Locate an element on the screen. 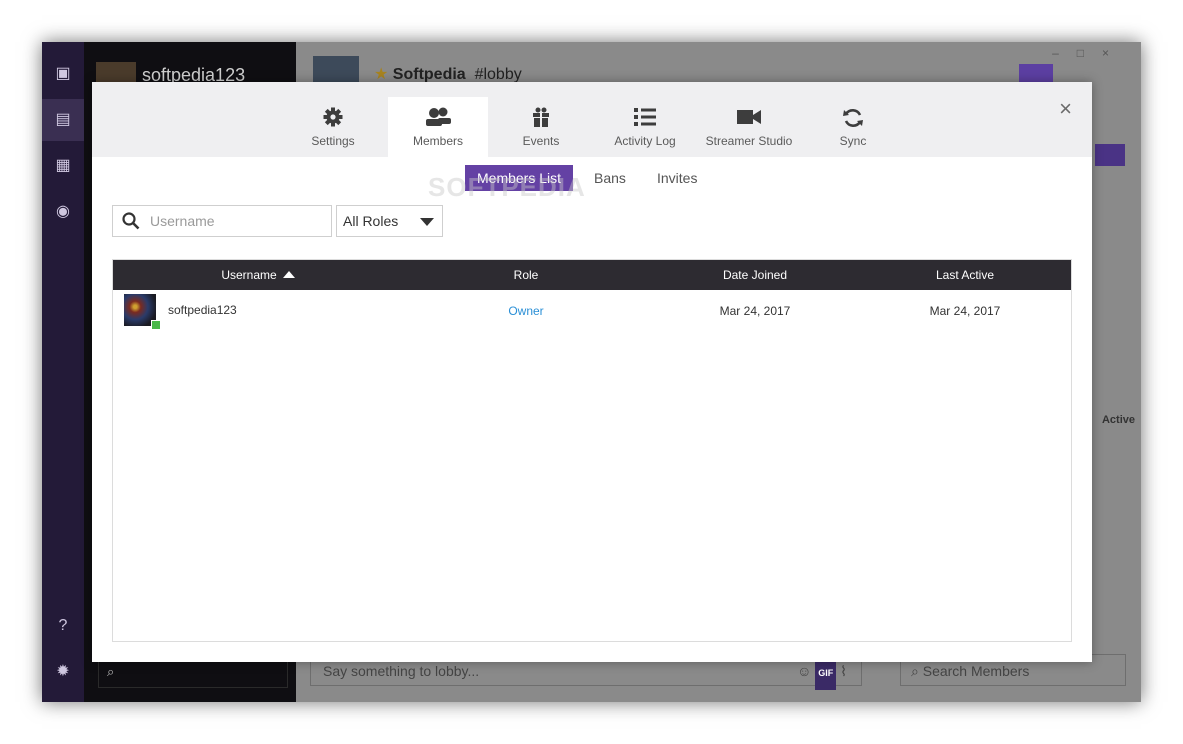 This screenshot has height=744, width=1183. column-date-joined: Date Joined is located at coordinates (755, 275).